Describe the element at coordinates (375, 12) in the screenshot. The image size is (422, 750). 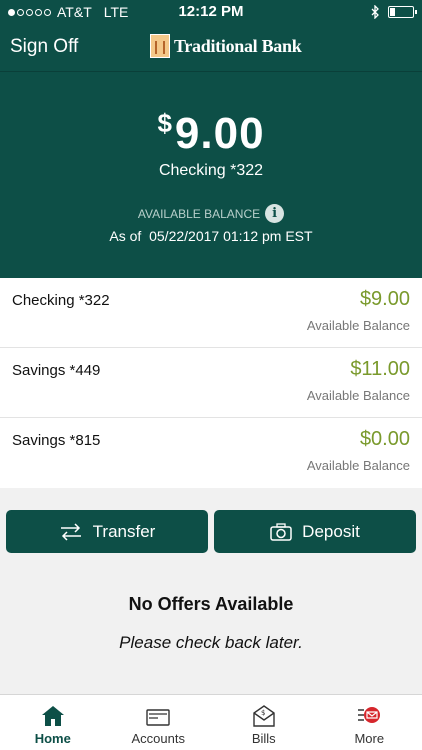
I see `bluetooth-icon` at that location.